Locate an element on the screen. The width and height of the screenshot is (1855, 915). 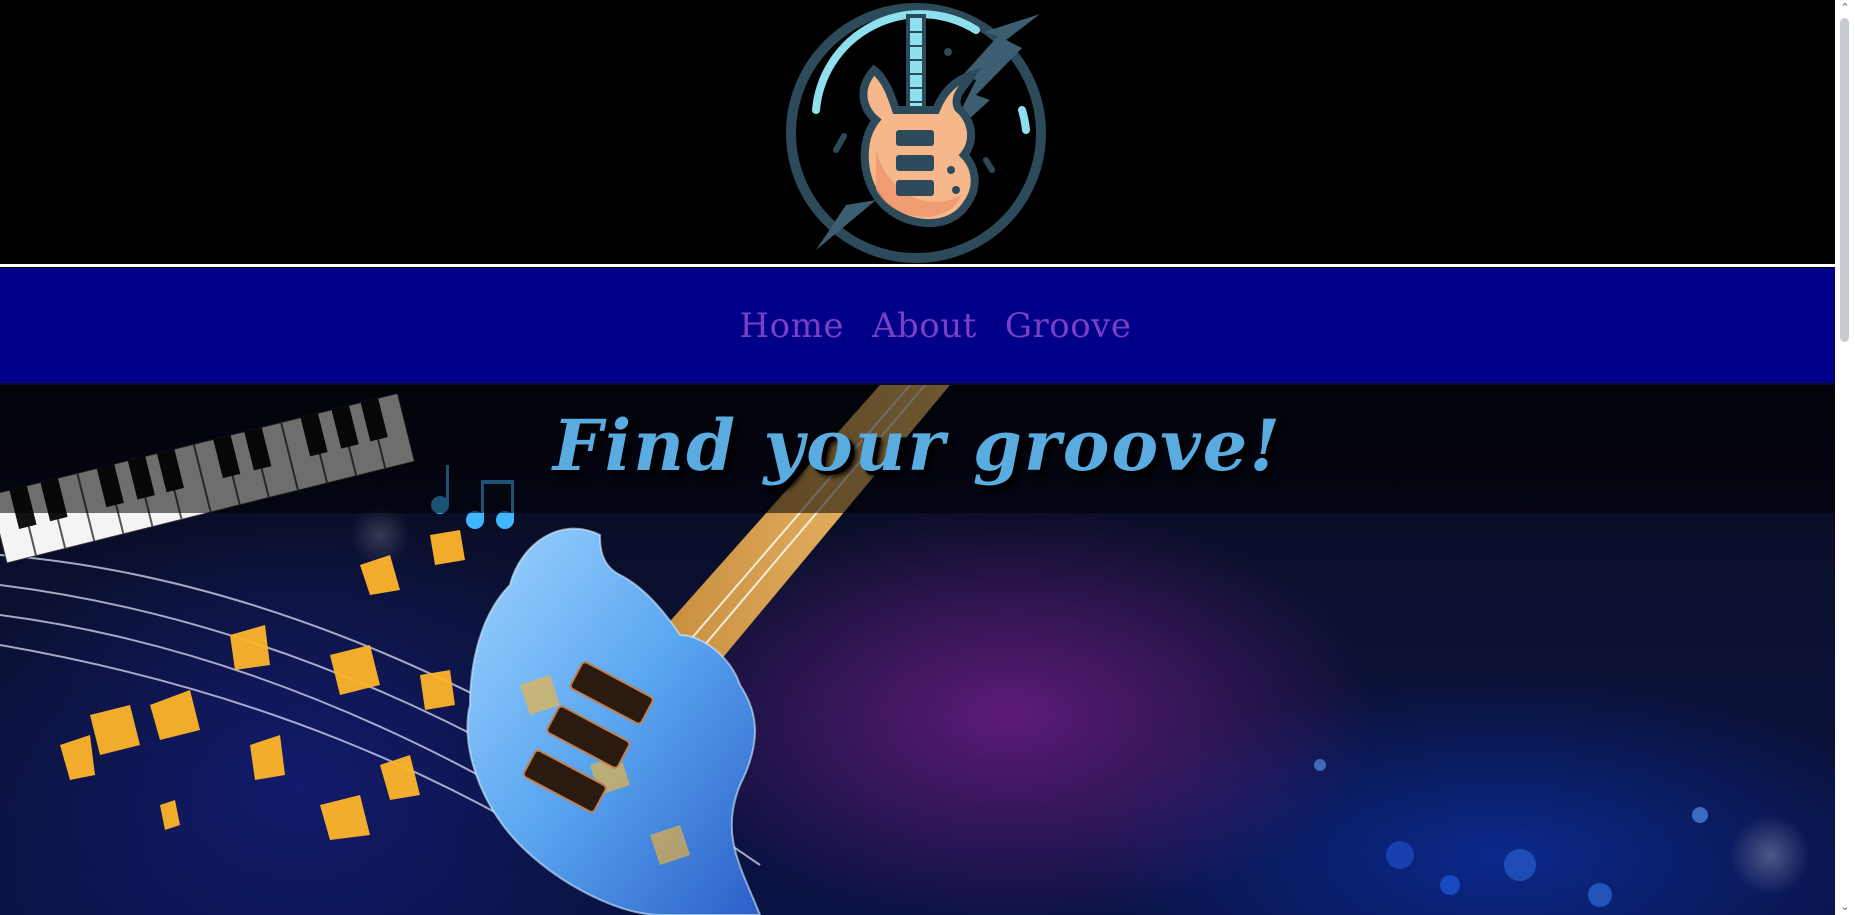
chevron-down-icon: ⌄ is located at coordinates (1845, 907).